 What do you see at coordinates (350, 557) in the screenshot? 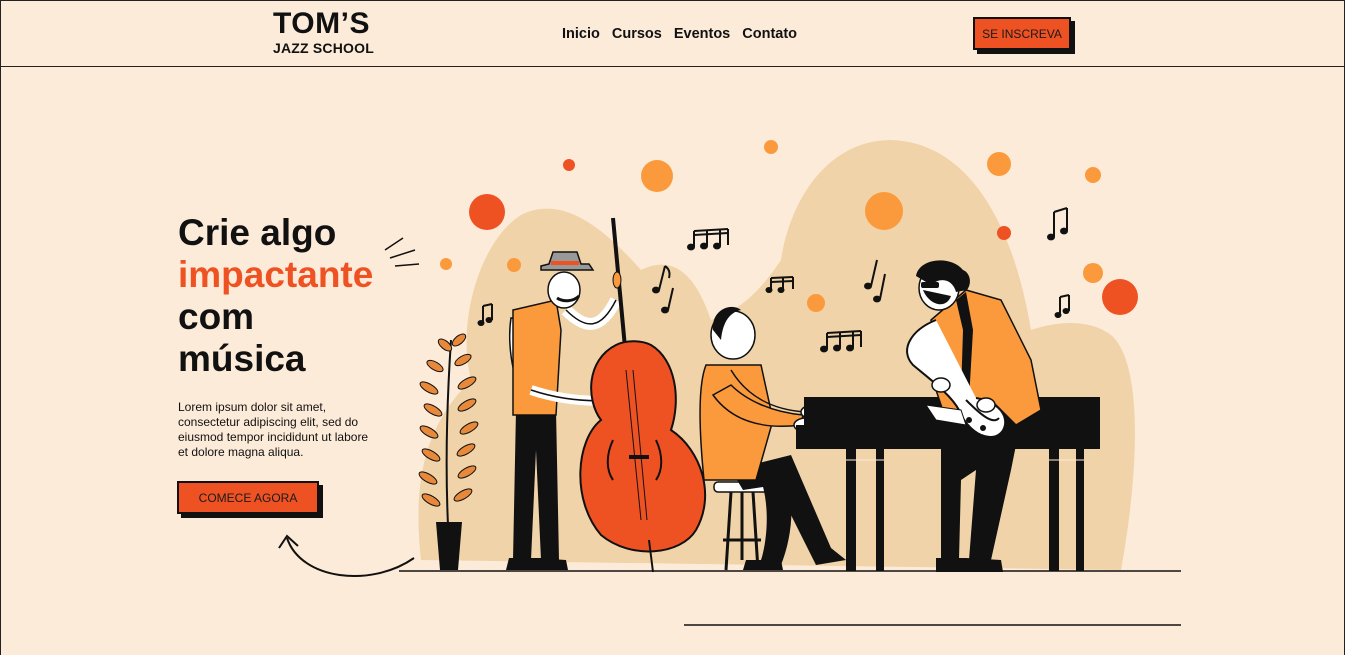
I see `arrow-icon` at bounding box center [350, 557].